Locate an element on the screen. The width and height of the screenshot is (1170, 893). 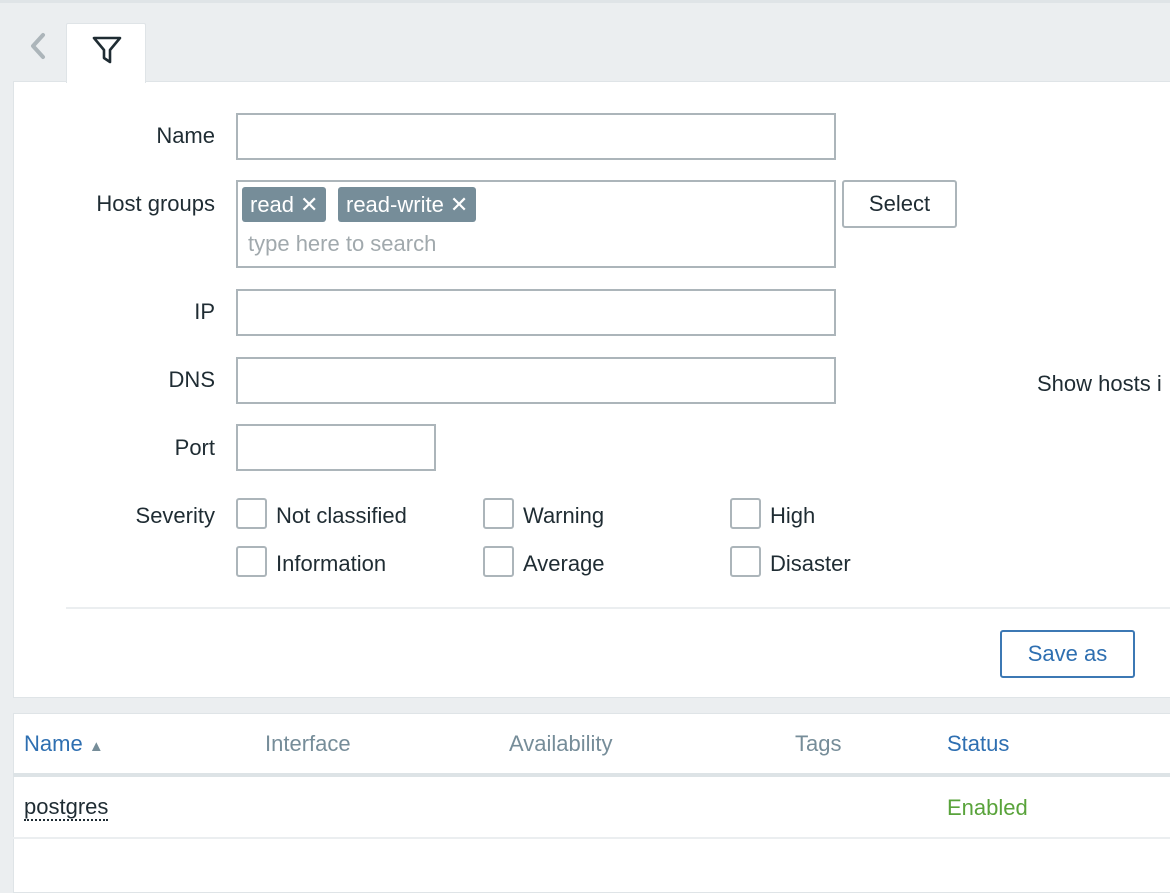
checkbox-label: High is located at coordinates (793, 515).